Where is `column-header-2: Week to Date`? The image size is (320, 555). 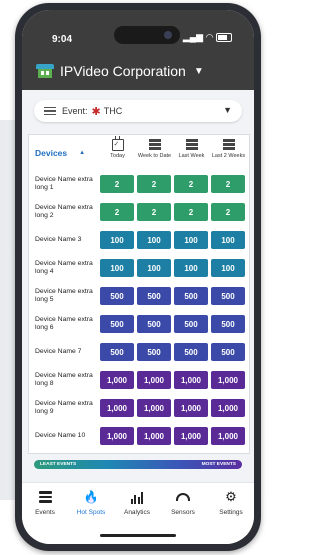
column-header-2: Week to Date is located at coordinates (154, 153).